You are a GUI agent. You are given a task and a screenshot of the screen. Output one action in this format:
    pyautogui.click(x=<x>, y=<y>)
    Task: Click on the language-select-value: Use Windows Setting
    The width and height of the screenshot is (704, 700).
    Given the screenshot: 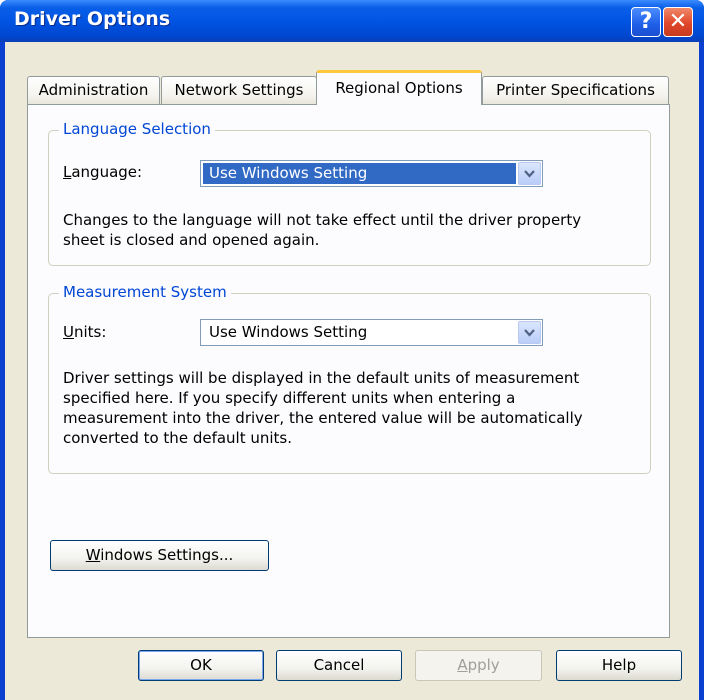 What is the action you would take?
    pyautogui.click(x=359, y=173)
    